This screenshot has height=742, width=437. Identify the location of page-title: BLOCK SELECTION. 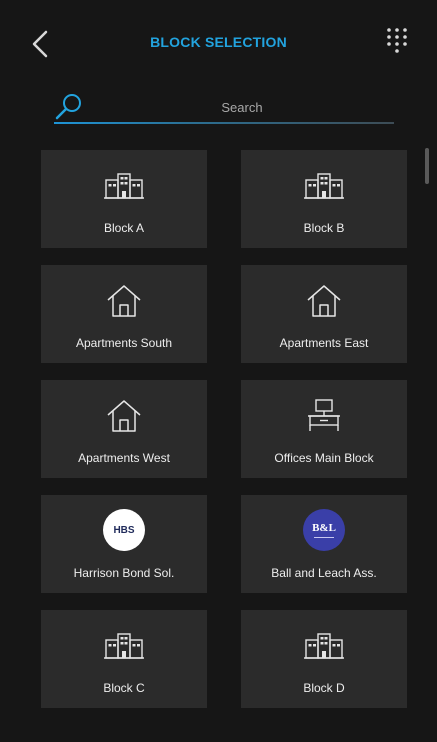
(218, 42).